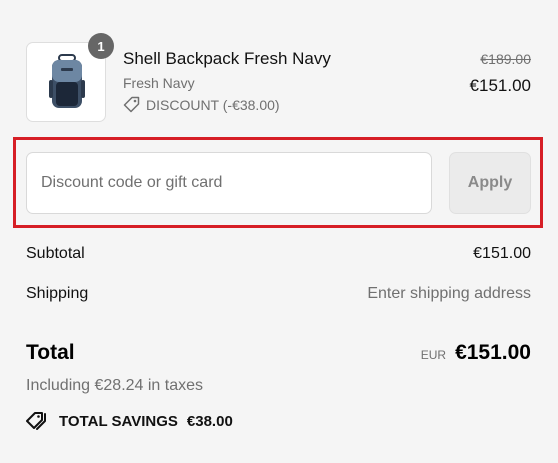  What do you see at coordinates (490, 183) in the screenshot?
I see `apply-button: Apply` at bounding box center [490, 183].